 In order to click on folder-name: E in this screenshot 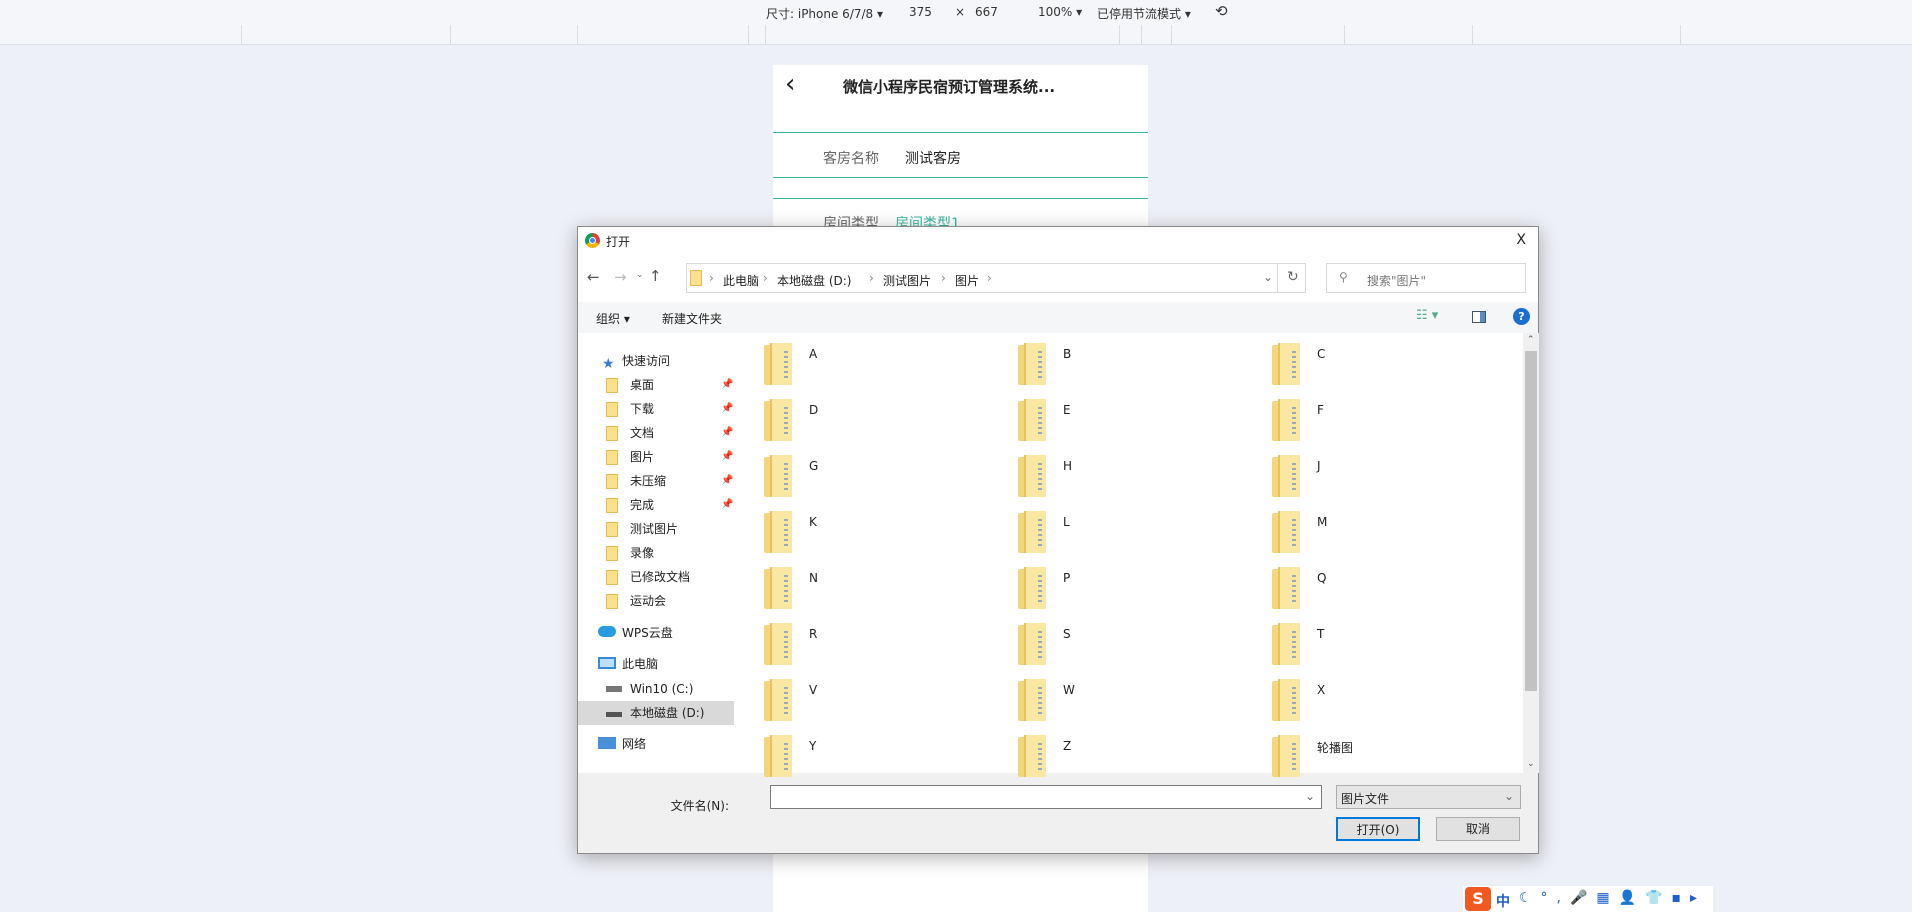, I will do `click(1067, 410)`.